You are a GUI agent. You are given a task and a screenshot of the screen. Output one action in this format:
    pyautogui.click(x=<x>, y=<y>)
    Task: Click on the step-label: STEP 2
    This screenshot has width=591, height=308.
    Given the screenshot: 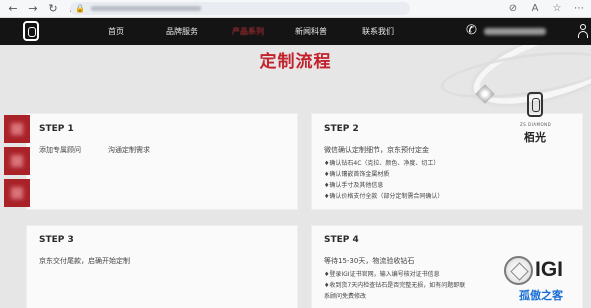 What is the action you would take?
    pyautogui.click(x=341, y=129)
    